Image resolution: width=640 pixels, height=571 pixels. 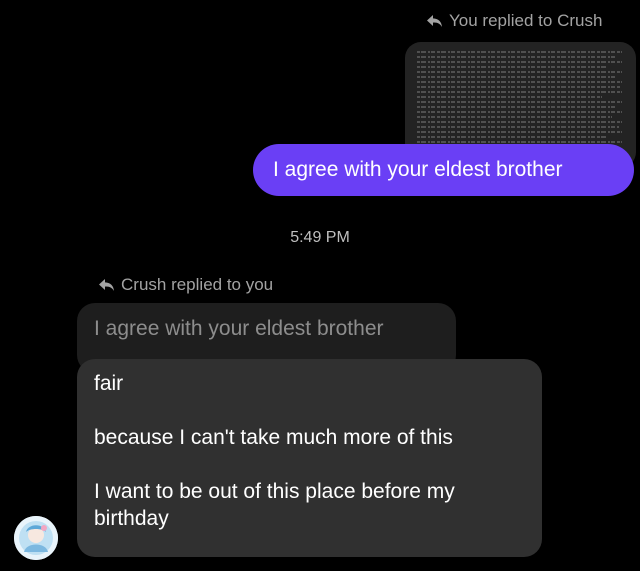 I want to click on received-message-line: because I can't take much more of this, so click(x=273, y=437).